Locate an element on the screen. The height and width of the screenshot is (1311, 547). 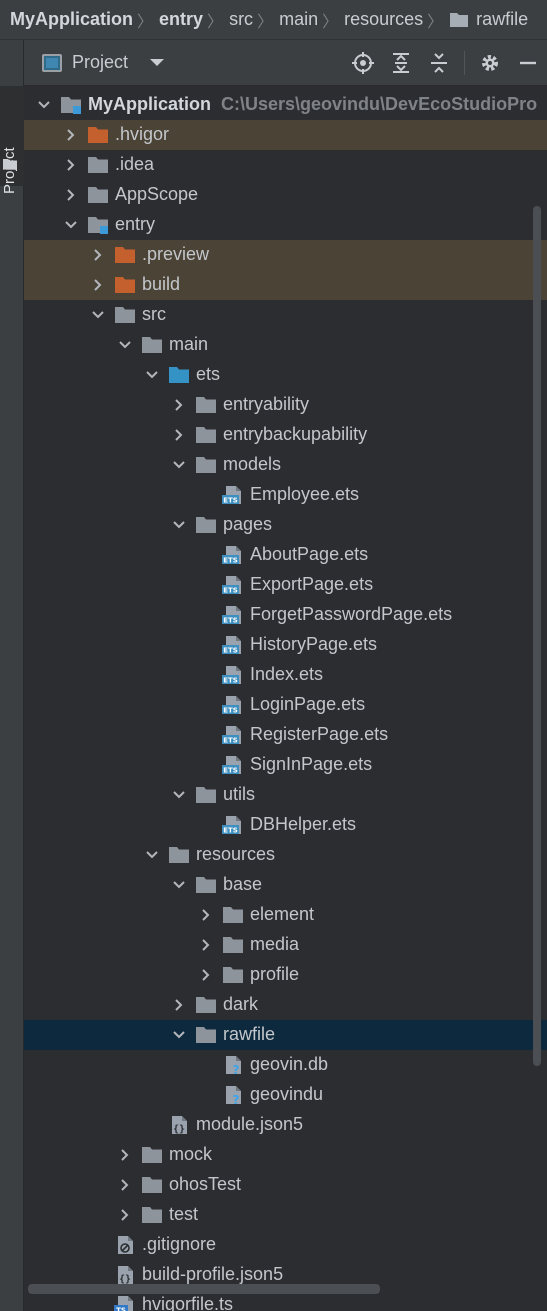
vertical-scrollbar is located at coordinates (537, 636).